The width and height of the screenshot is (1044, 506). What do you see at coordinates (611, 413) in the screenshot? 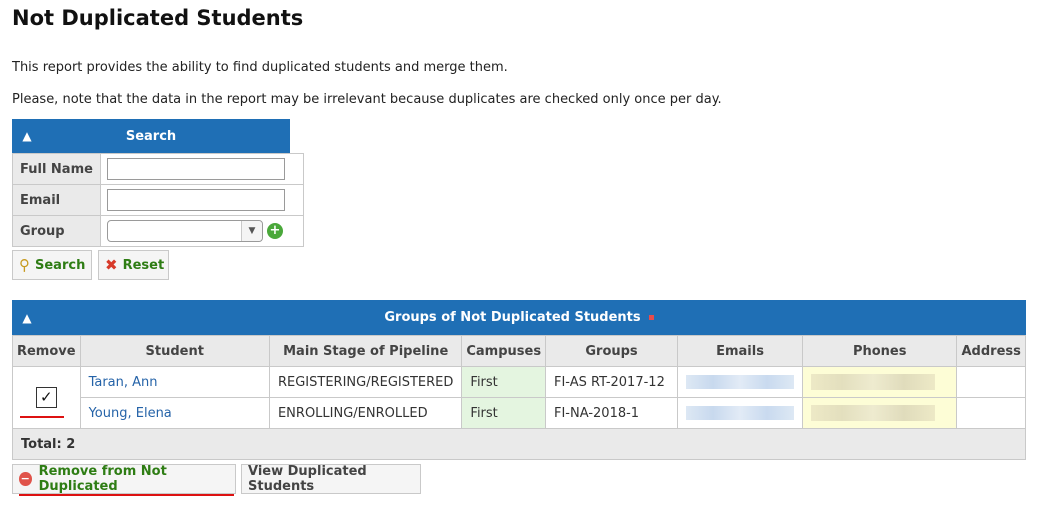
I see `group-cell: FI-NA-2018-1` at bounding box center [611, 413].